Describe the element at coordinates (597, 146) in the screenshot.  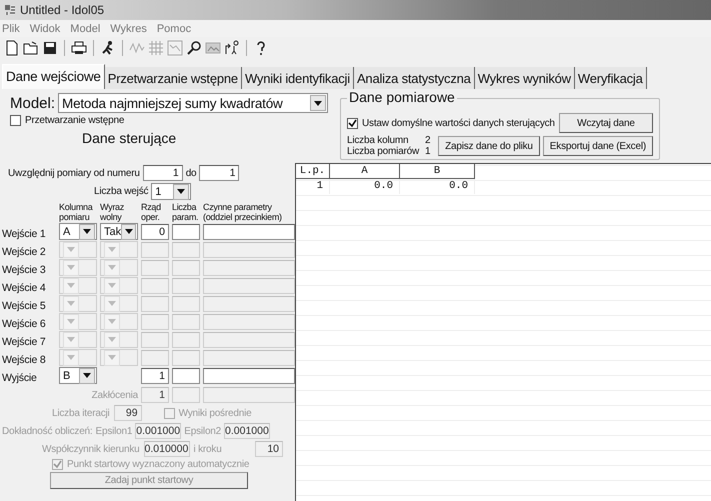
I see `export-data-button: Eksportuj dane (Excel)` at that location.